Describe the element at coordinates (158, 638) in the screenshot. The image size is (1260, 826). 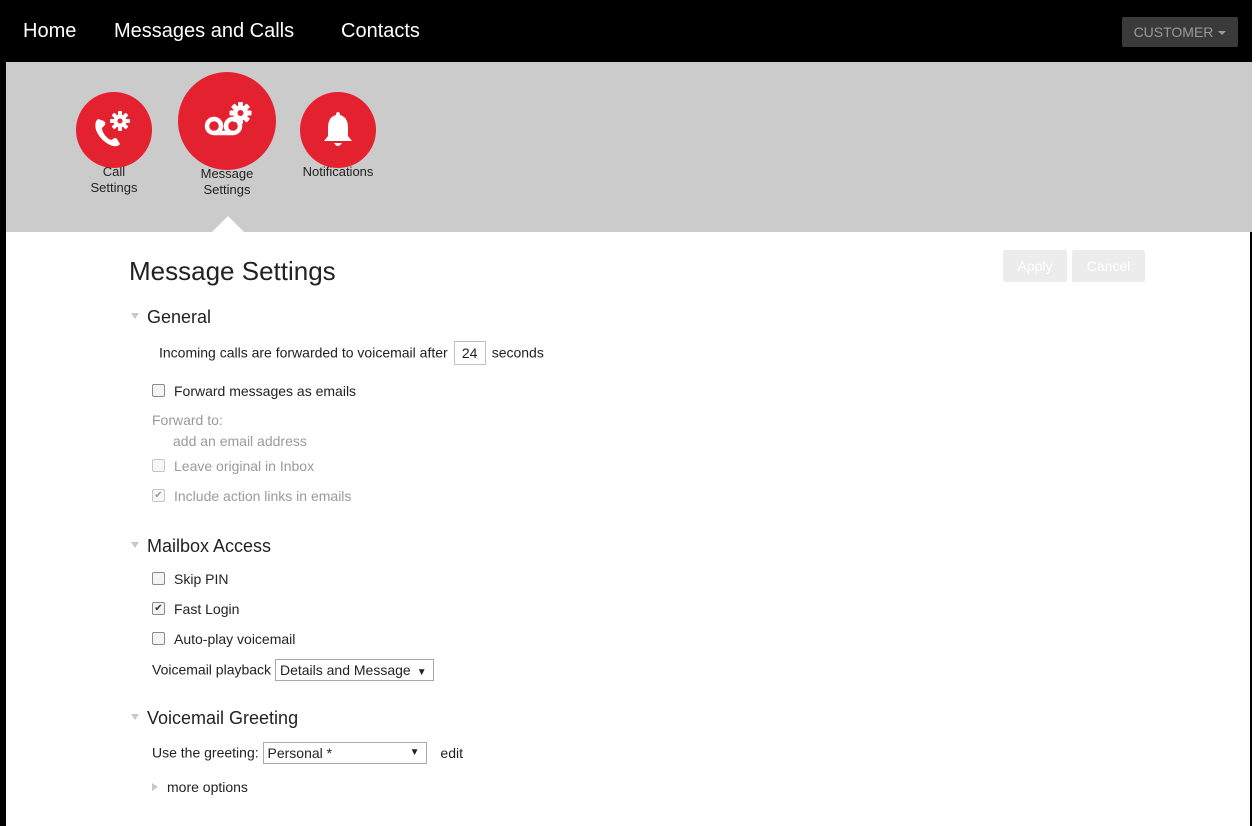
I see `autoplay-checkbox` at that location.